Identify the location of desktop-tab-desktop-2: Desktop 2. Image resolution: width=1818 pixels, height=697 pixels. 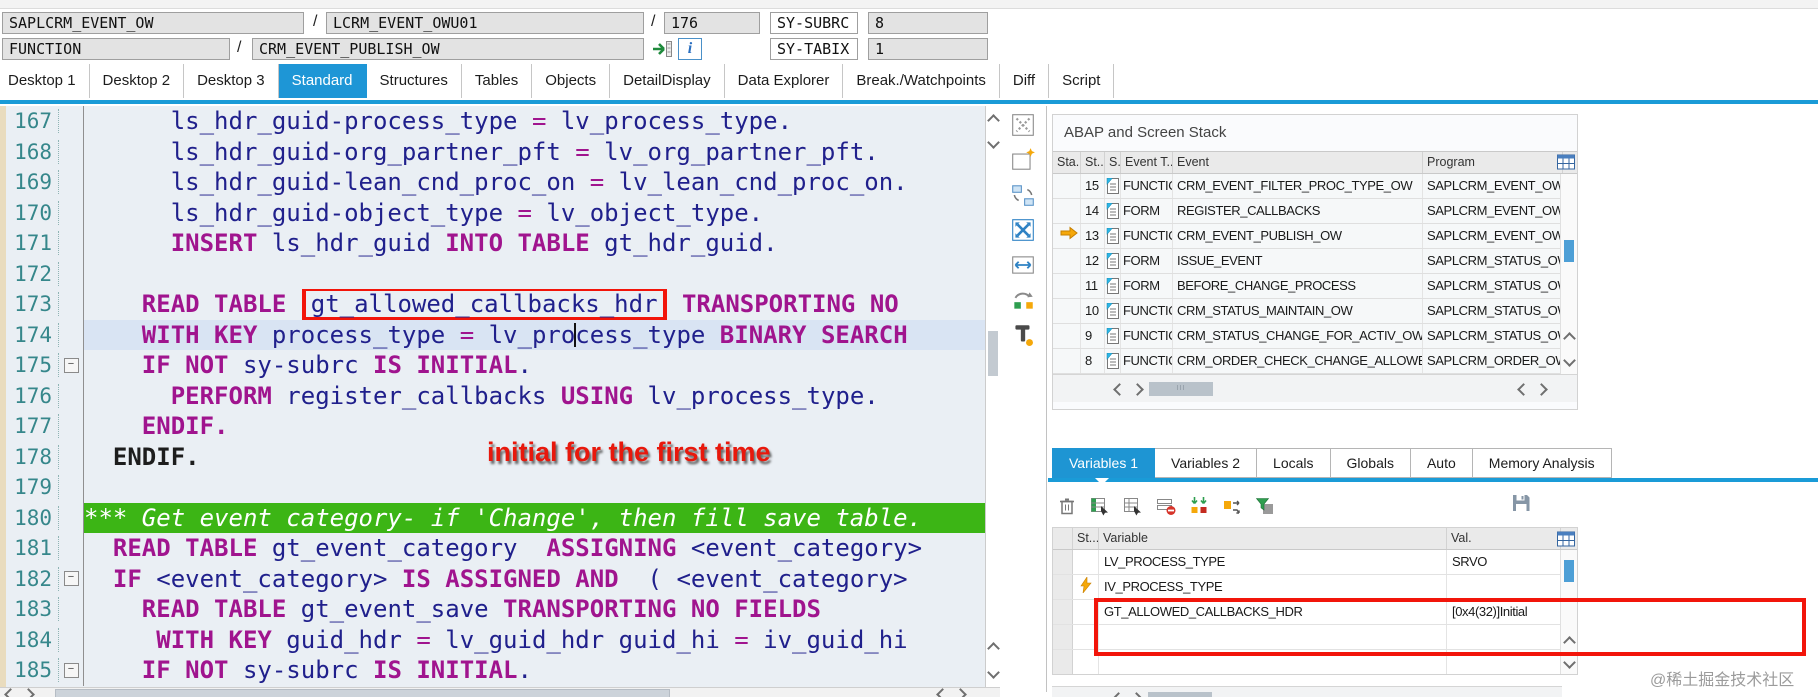
(137, 81).